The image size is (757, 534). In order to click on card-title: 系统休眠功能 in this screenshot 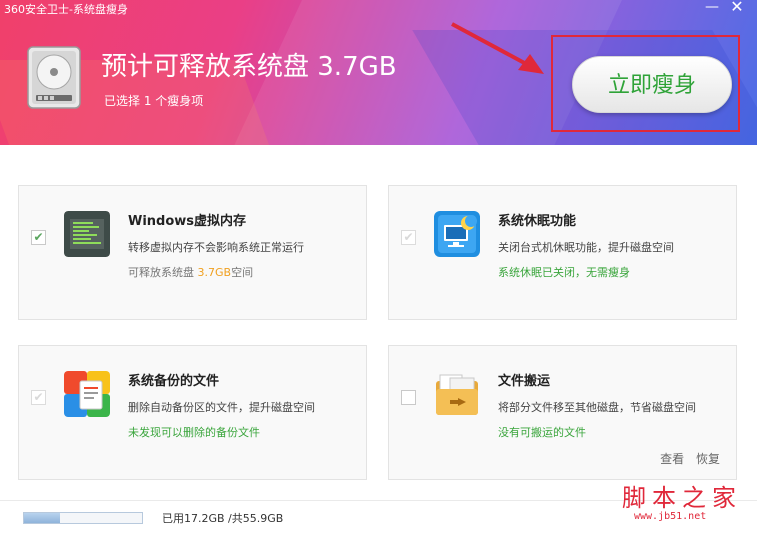, I will do `click(537, 221)`.